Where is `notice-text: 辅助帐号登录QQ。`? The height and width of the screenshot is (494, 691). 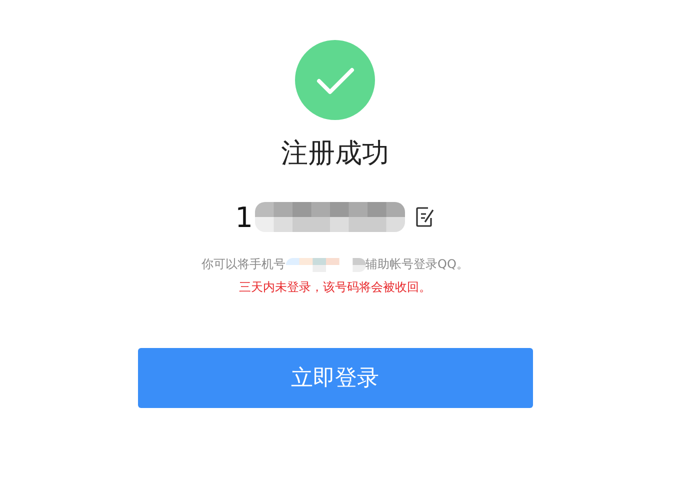 notice-text: 辅助帐号登录QQ。 is located at coordinates (417, 264).